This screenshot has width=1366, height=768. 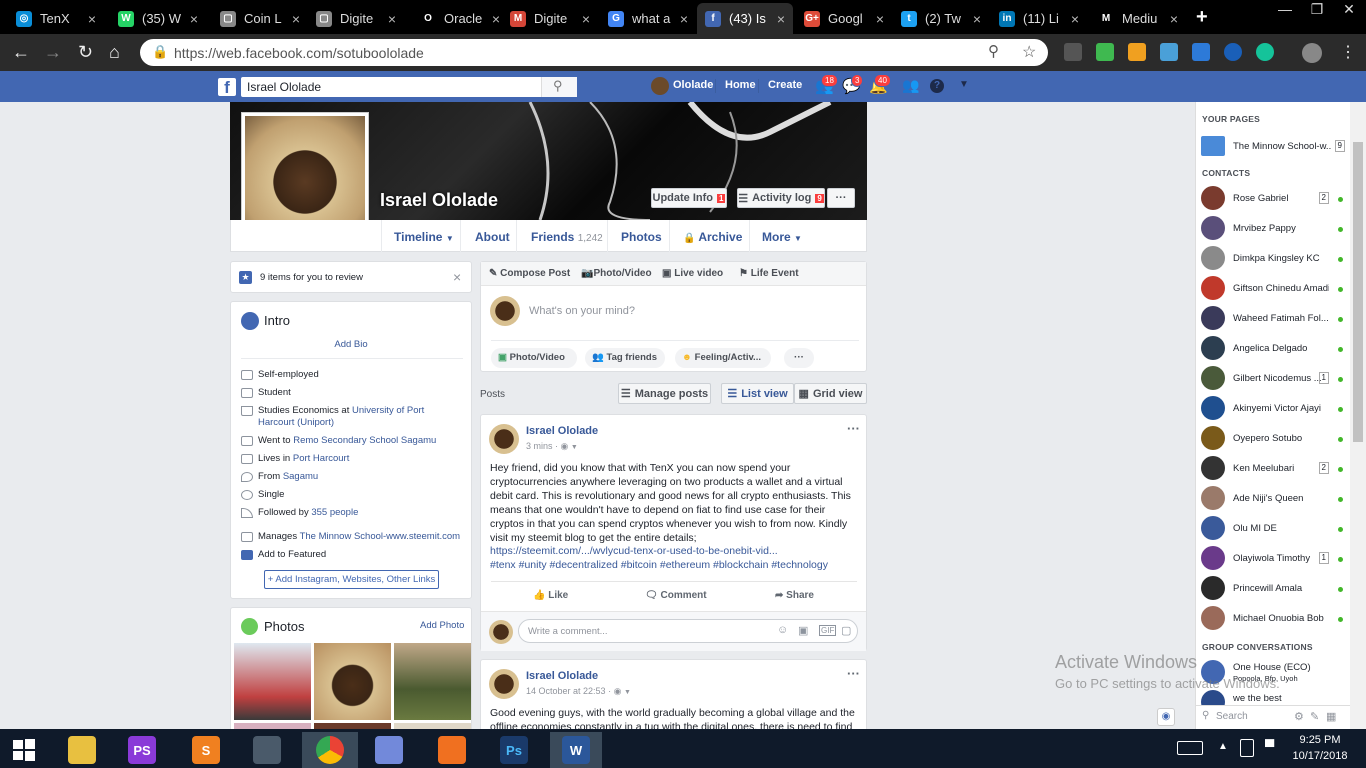 What do you see at coordinates (1320, 740) in the screenshot?
I see `clock-time: 9:25 PM` at bounding box center [1320, 740].